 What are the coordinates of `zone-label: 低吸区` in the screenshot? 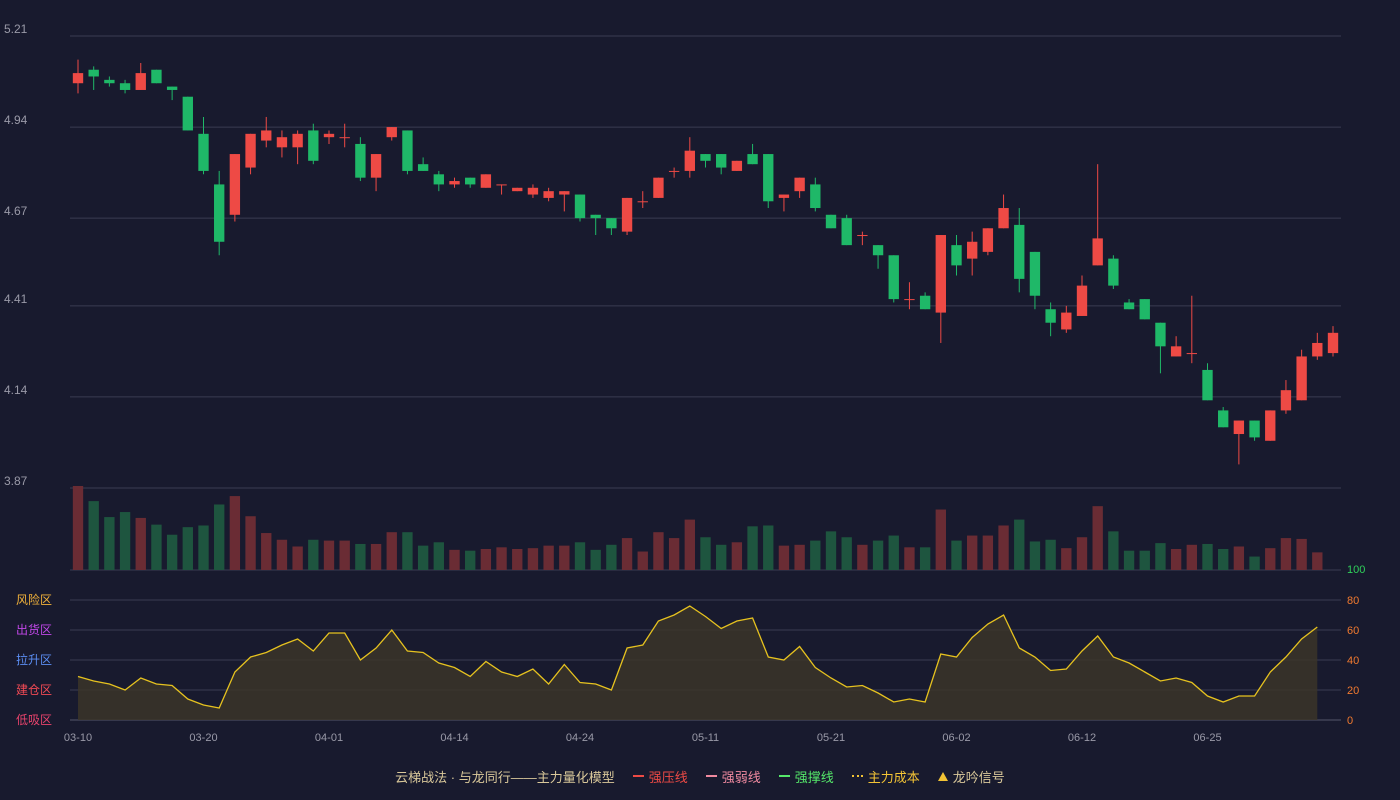 It's located at (34, 720).